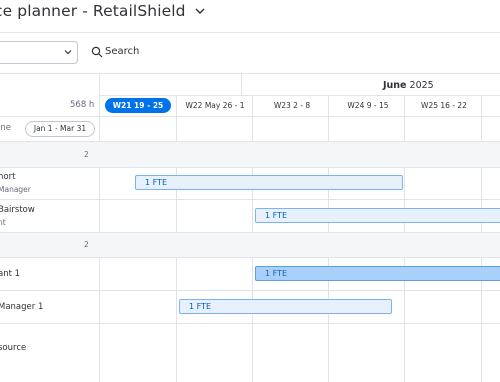  Describe the element at coordinates (250, 116) in the screenshot. I see `week-row-border` at that location.